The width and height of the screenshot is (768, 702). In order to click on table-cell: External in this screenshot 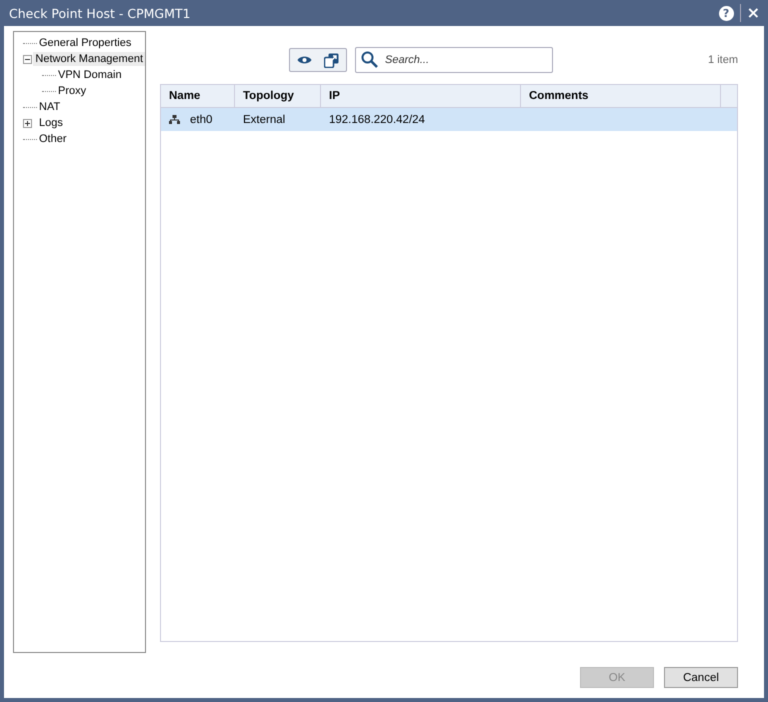, I will do `click(264, 120)`.